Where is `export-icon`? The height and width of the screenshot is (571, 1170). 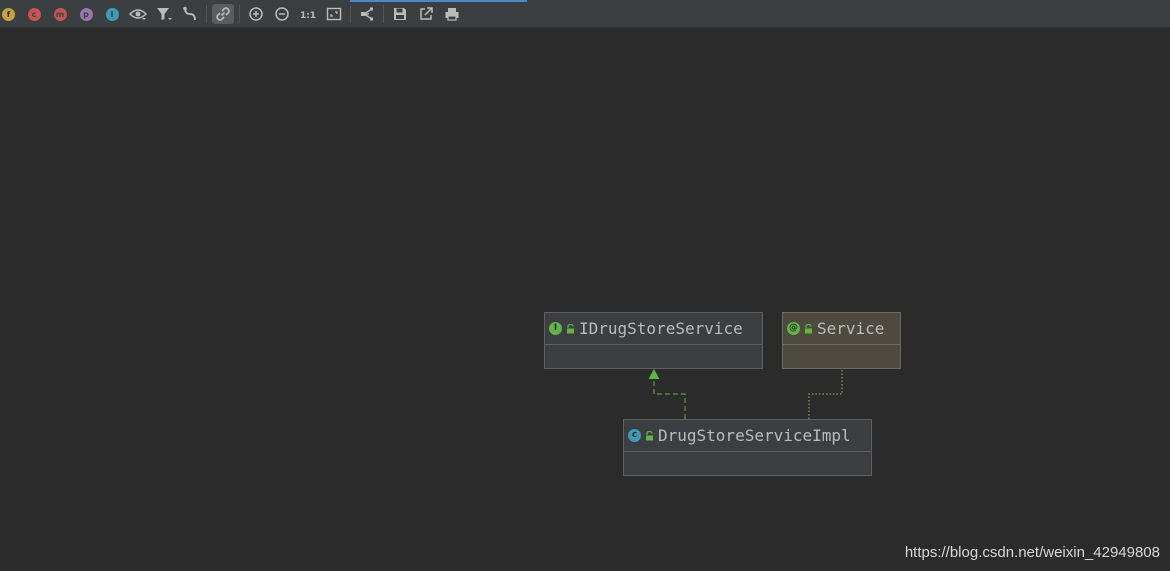 export-icon is located at coordinates (426, 13).